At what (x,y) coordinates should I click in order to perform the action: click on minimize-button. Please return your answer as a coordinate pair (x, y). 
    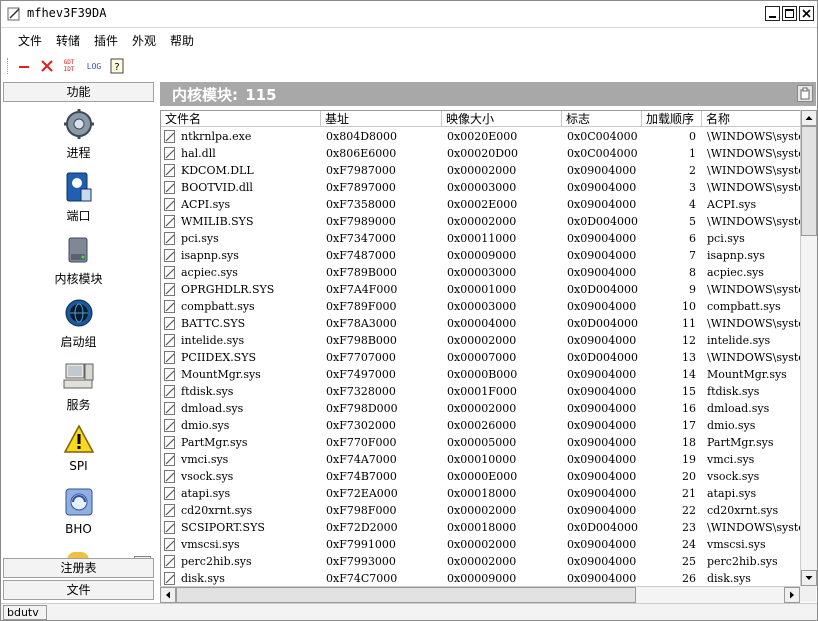
    Looking at the image, I should click on (772, 13).